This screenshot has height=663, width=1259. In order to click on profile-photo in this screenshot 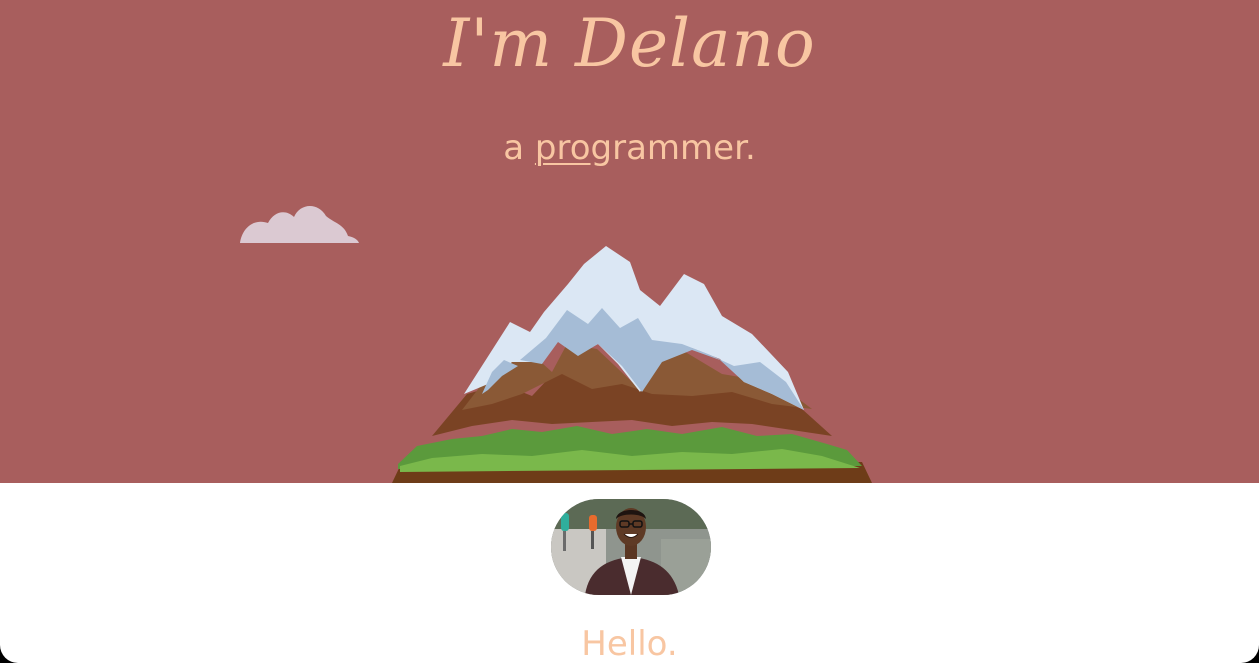, I will do `click(631, 547)`.